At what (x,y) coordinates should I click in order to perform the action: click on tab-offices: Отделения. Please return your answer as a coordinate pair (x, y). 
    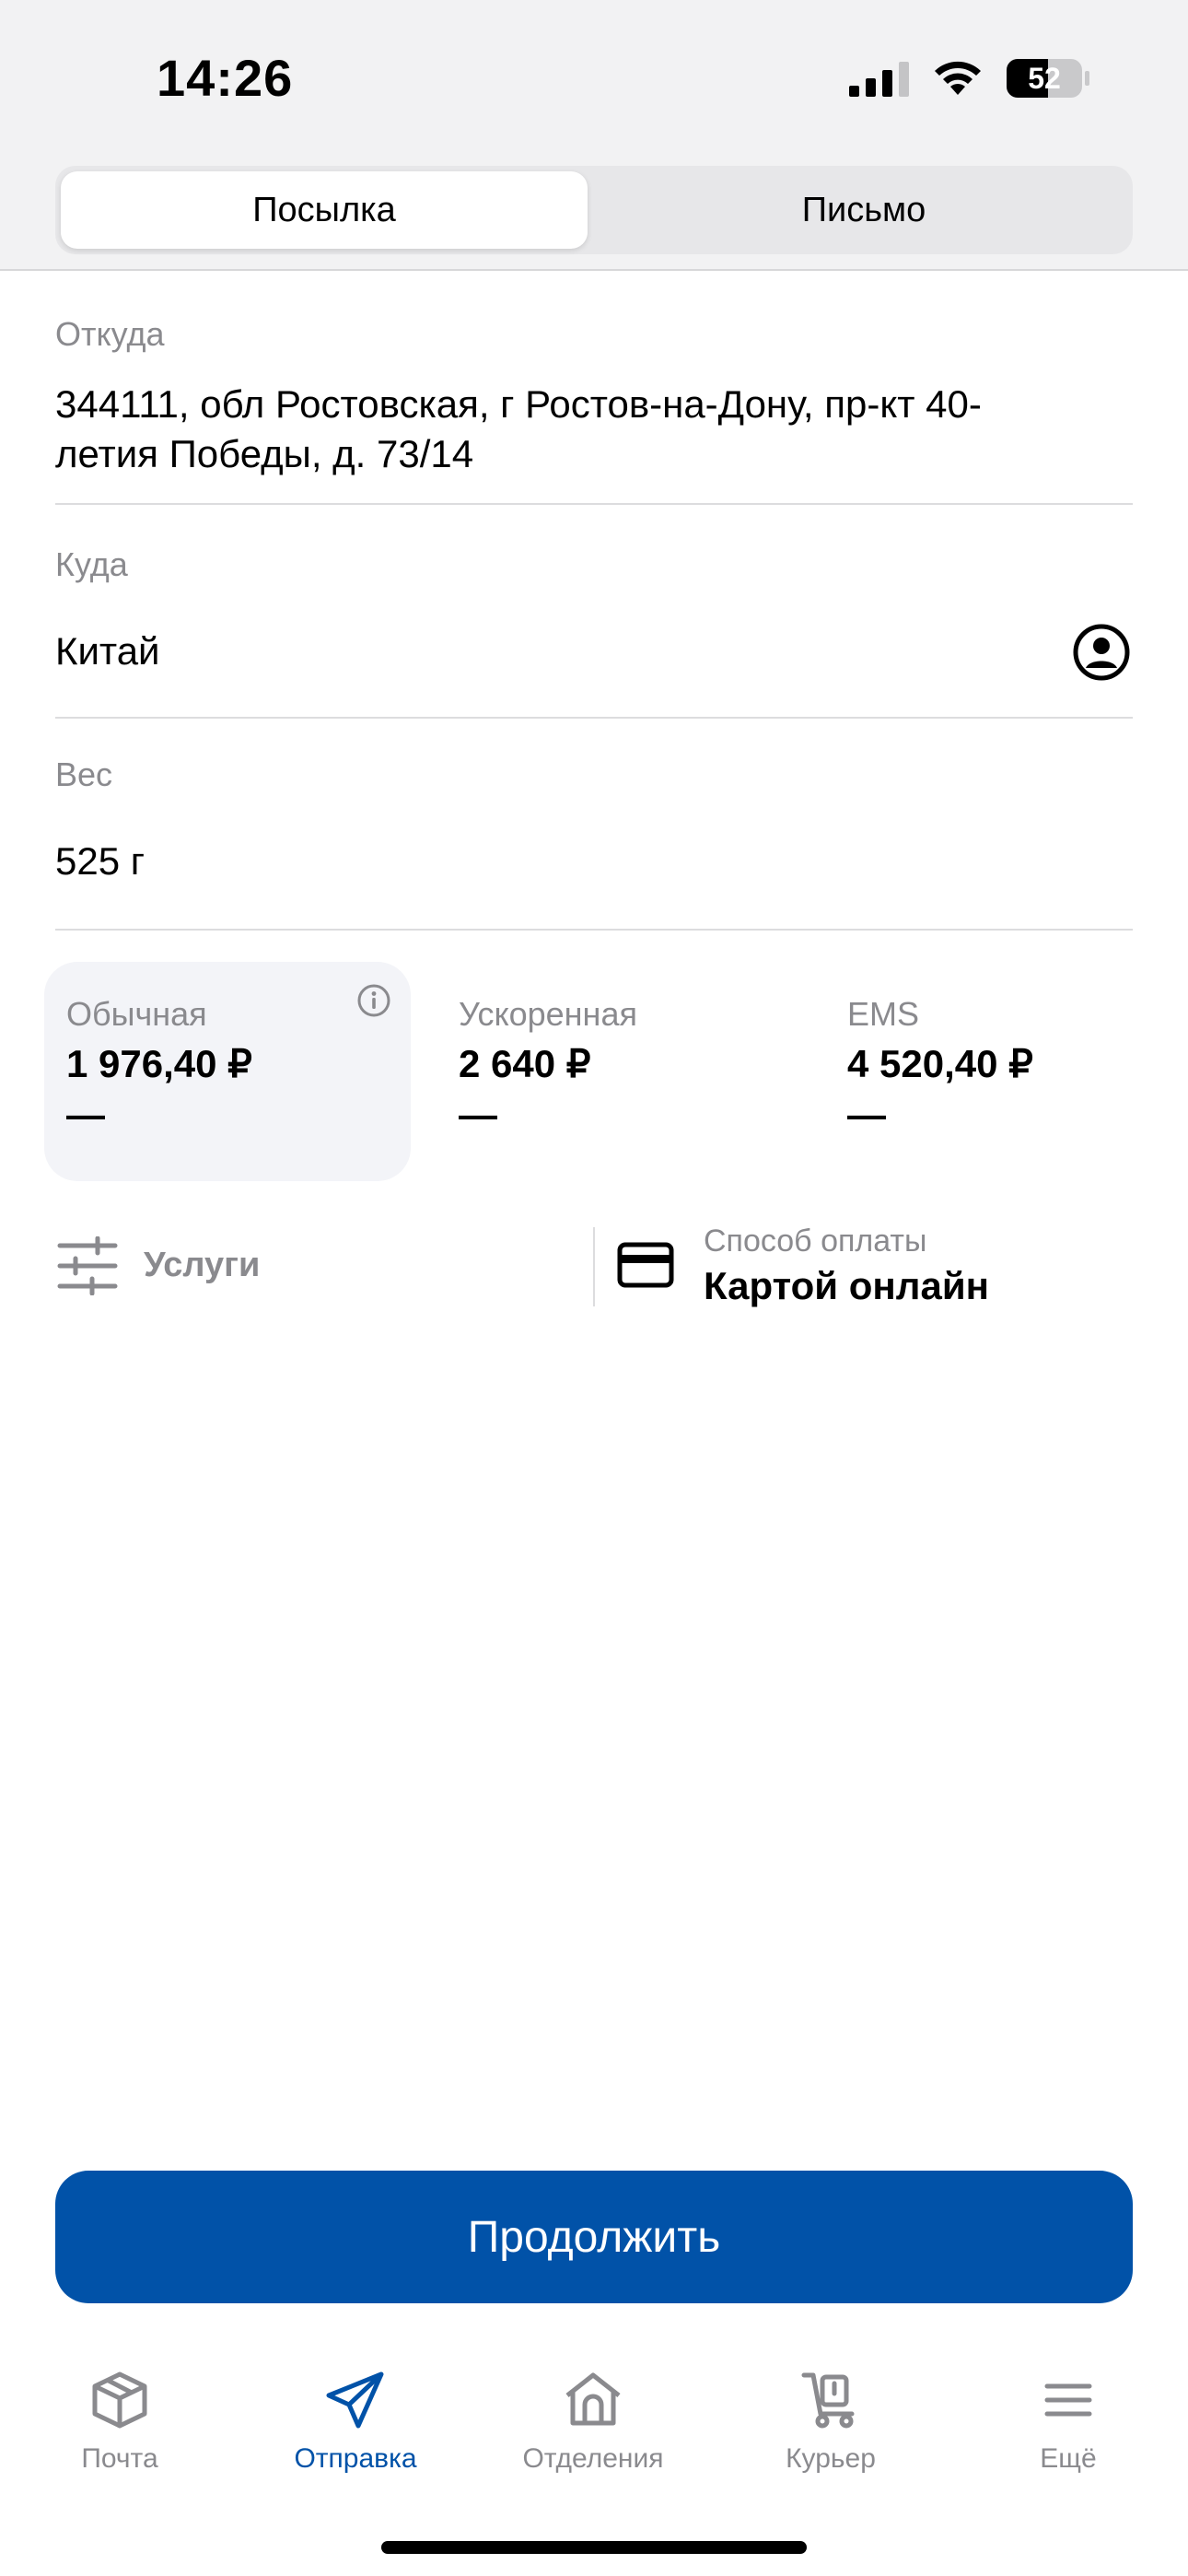
    Looking at the image, I should click on (593, 2409).